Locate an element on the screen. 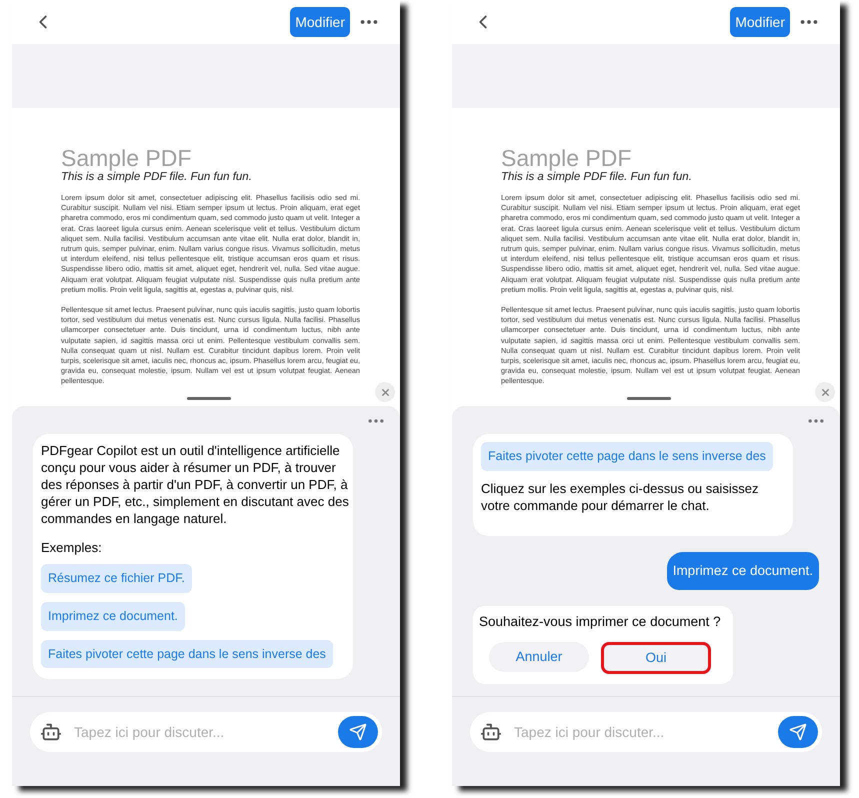  examples-label: Exemples: is located at coordinates (72, 547).